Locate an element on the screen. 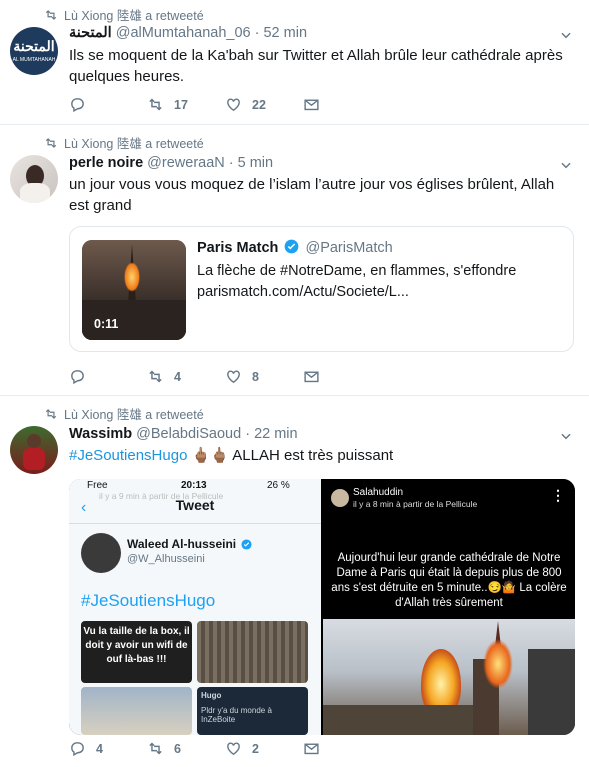 The width and height of the screenshot is (589, 767). cathedral-fire-photo is located at coordinates (449, 677).